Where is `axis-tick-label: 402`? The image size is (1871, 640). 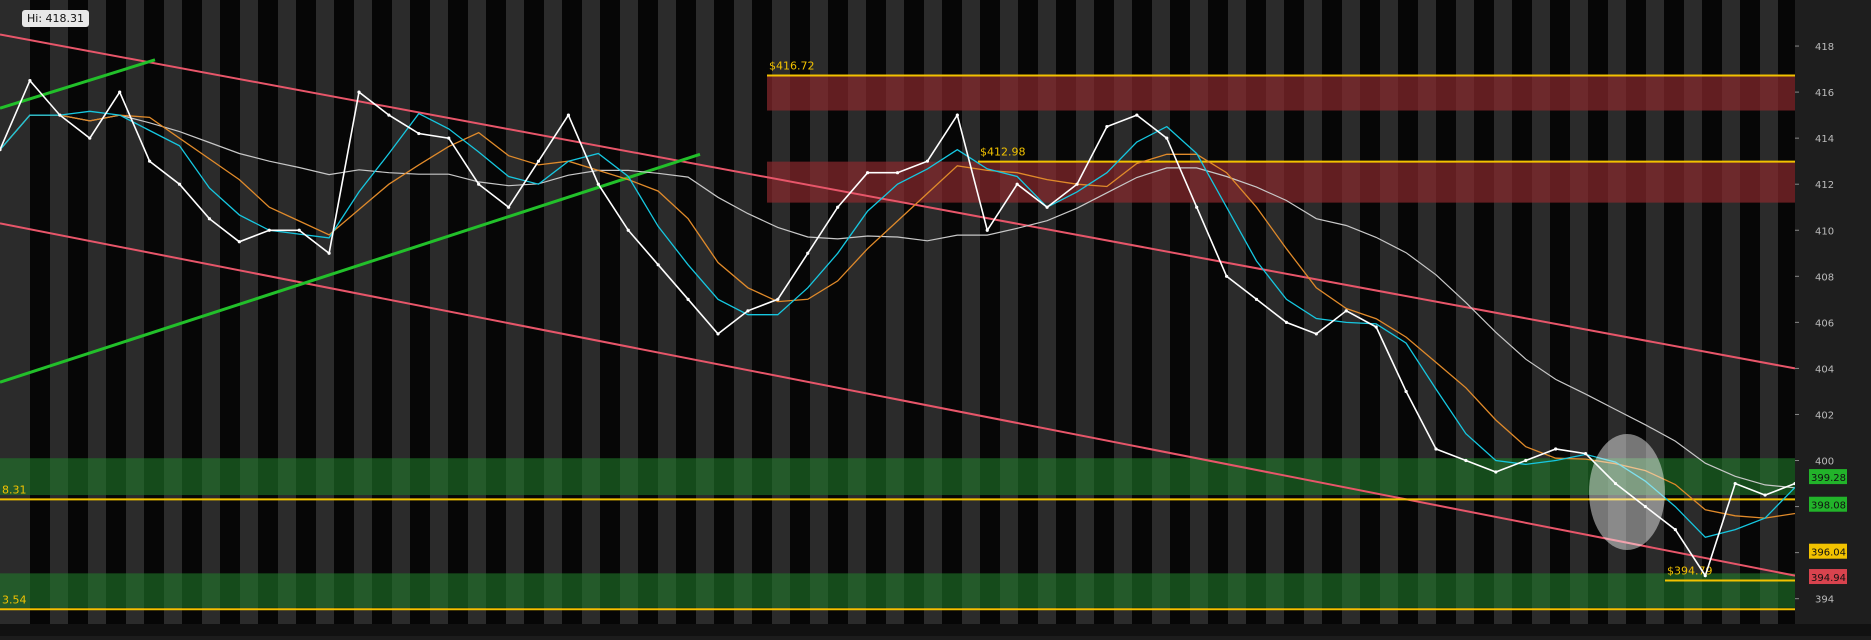 axis-tick-label: 402 is located at coordinates (1824, 415).